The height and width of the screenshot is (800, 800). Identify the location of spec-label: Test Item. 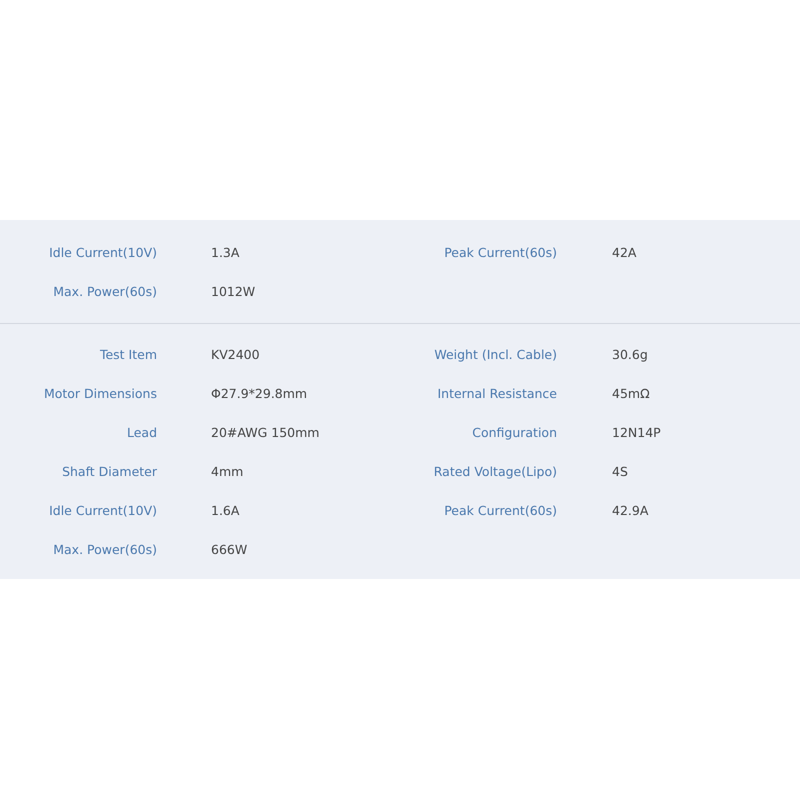
(127, 354).